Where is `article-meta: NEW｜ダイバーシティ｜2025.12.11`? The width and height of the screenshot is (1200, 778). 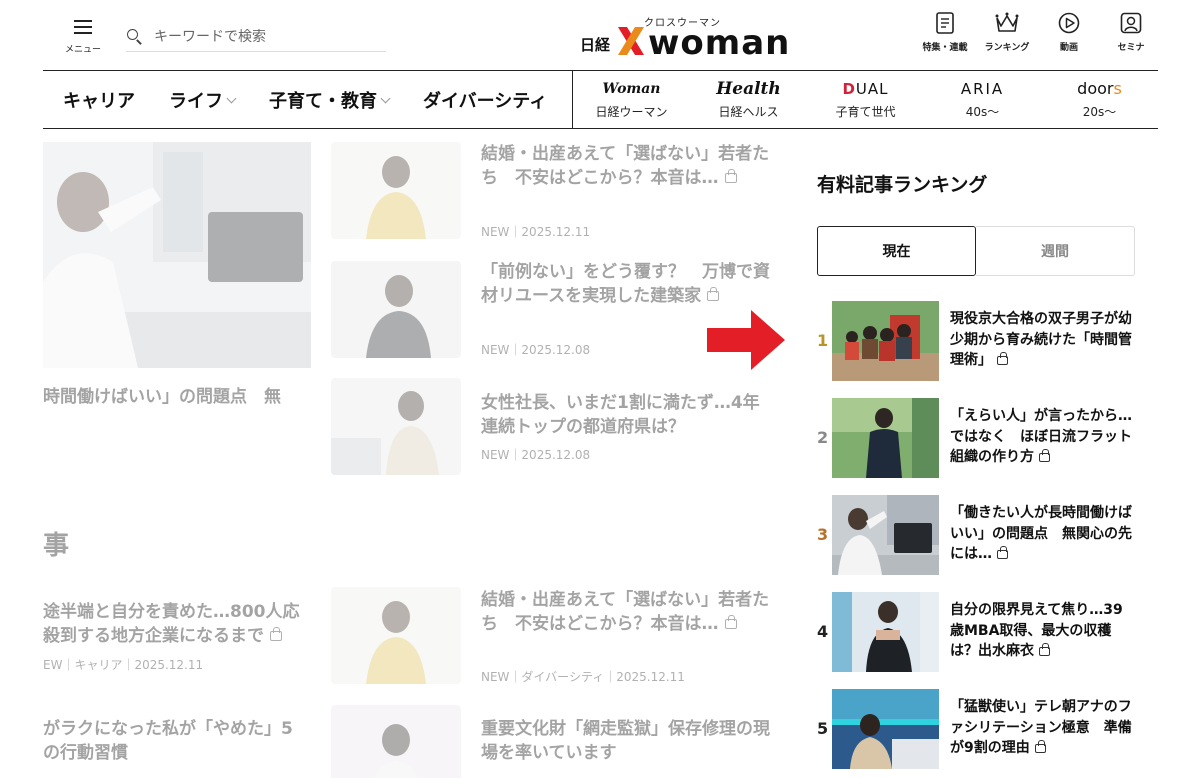 article-meta: NEW｜ダイバーシティ｜2025.12.11 is located at coordinates (583, 677).